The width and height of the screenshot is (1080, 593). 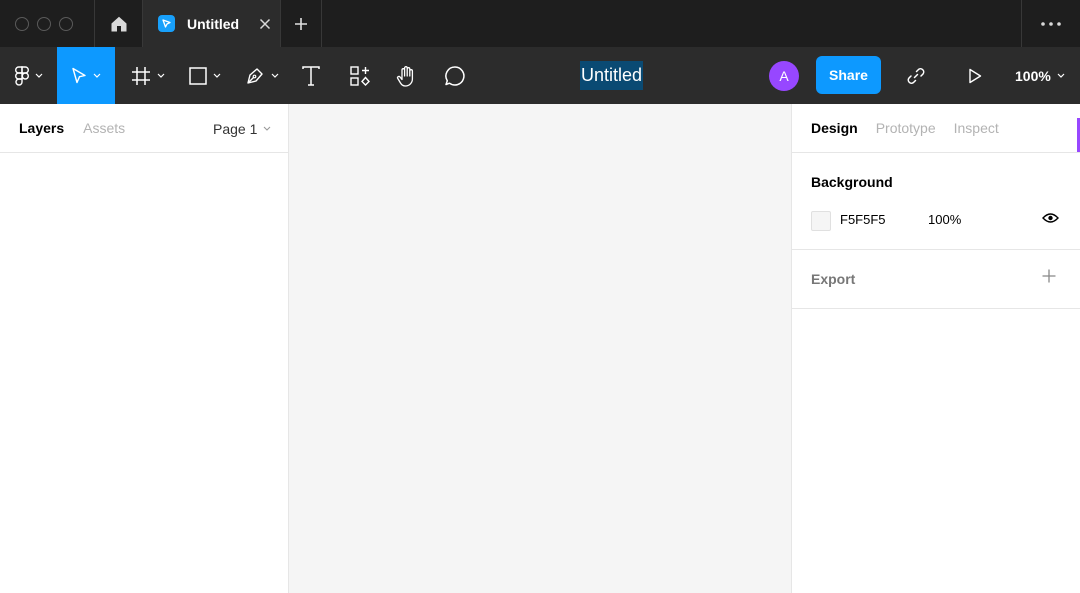 What do you see at coordinates (22, 75) in the screenshot?
I see `figma-logo-icon` at bounding box center [22, 75].